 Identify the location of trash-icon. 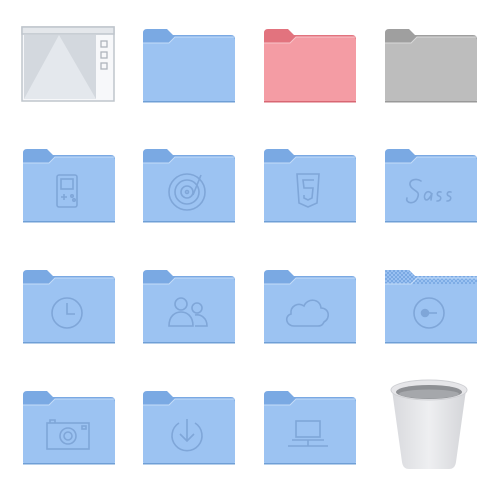
(429, 429).